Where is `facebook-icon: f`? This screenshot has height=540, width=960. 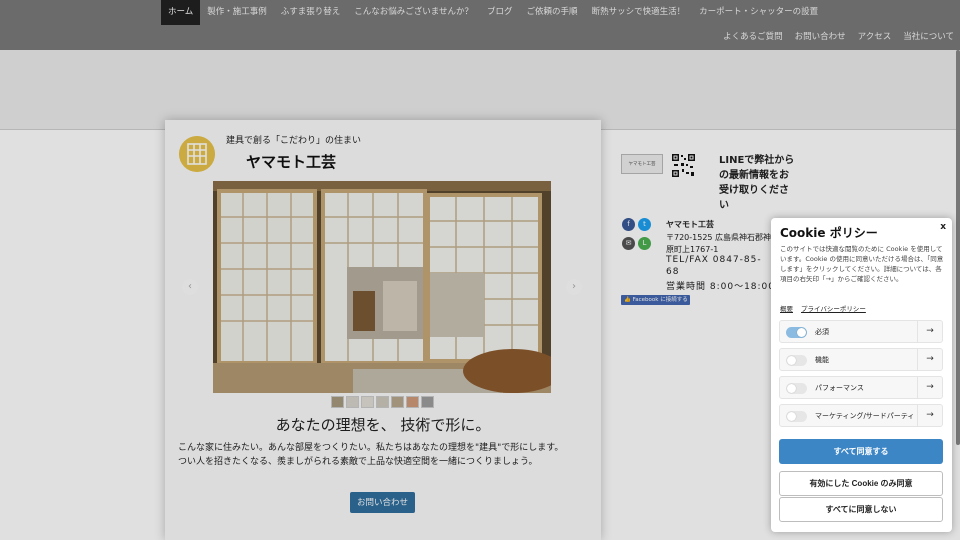
facebook-icon: f is located at coordinates (628, 224).